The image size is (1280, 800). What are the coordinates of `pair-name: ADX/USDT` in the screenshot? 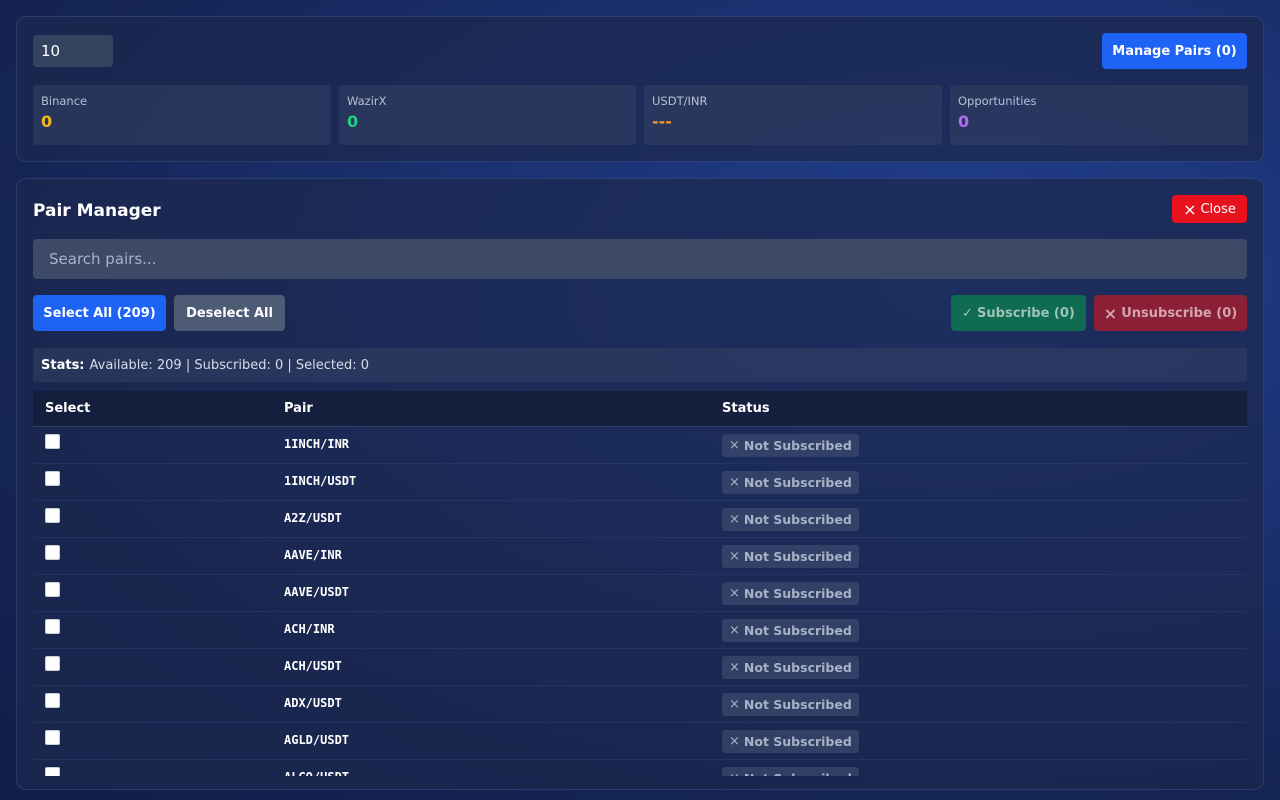 It's located at (313, 702).